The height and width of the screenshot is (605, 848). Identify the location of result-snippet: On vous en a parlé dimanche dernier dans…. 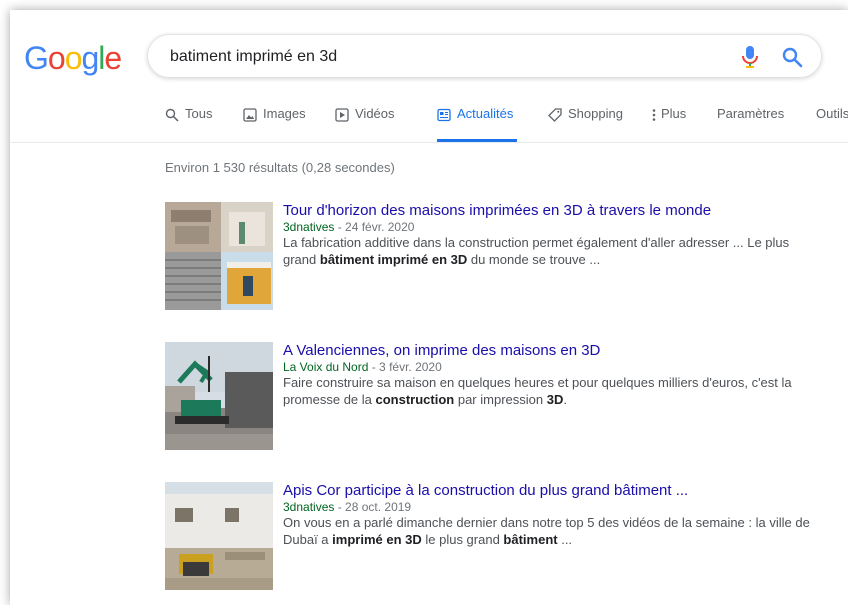
(553, 531).